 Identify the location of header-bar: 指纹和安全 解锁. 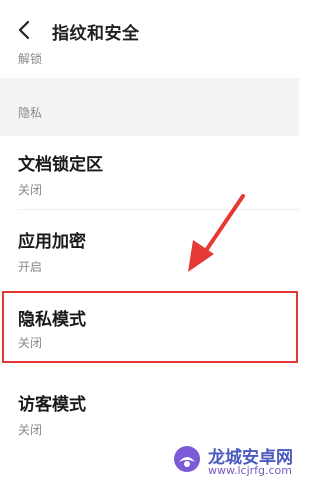
(149, 33).